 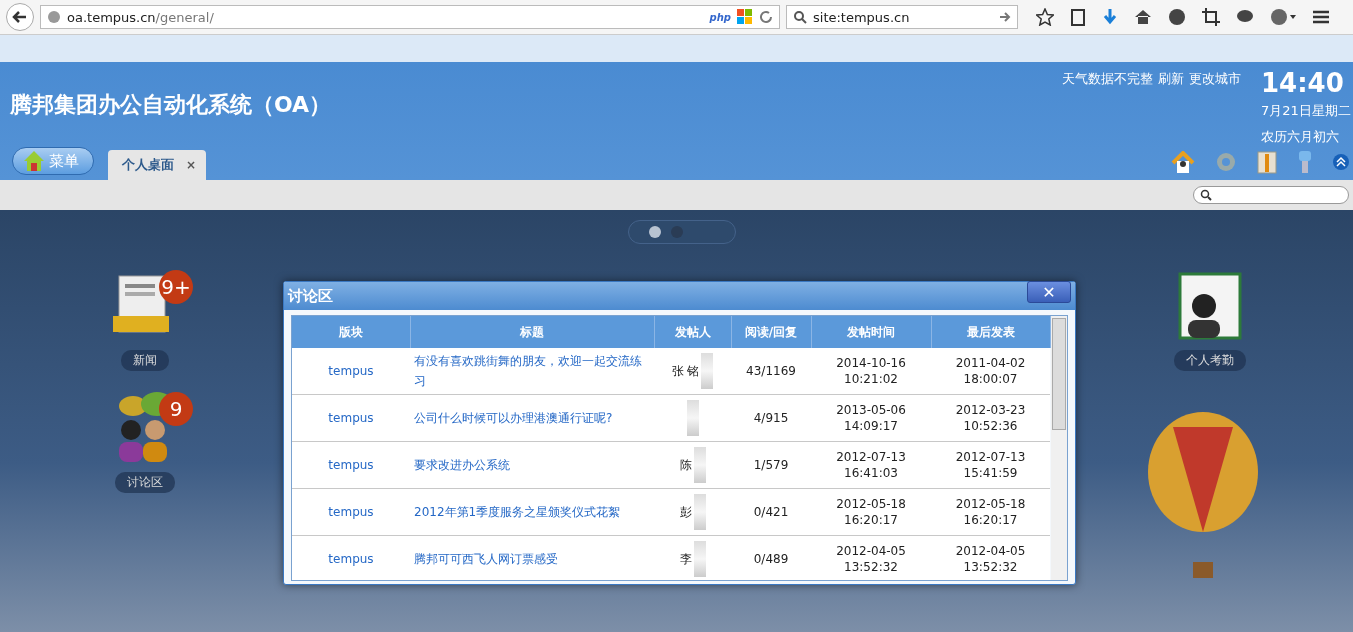 I want to click on dialog-title: 讨论区, so click(x=310, y=296).